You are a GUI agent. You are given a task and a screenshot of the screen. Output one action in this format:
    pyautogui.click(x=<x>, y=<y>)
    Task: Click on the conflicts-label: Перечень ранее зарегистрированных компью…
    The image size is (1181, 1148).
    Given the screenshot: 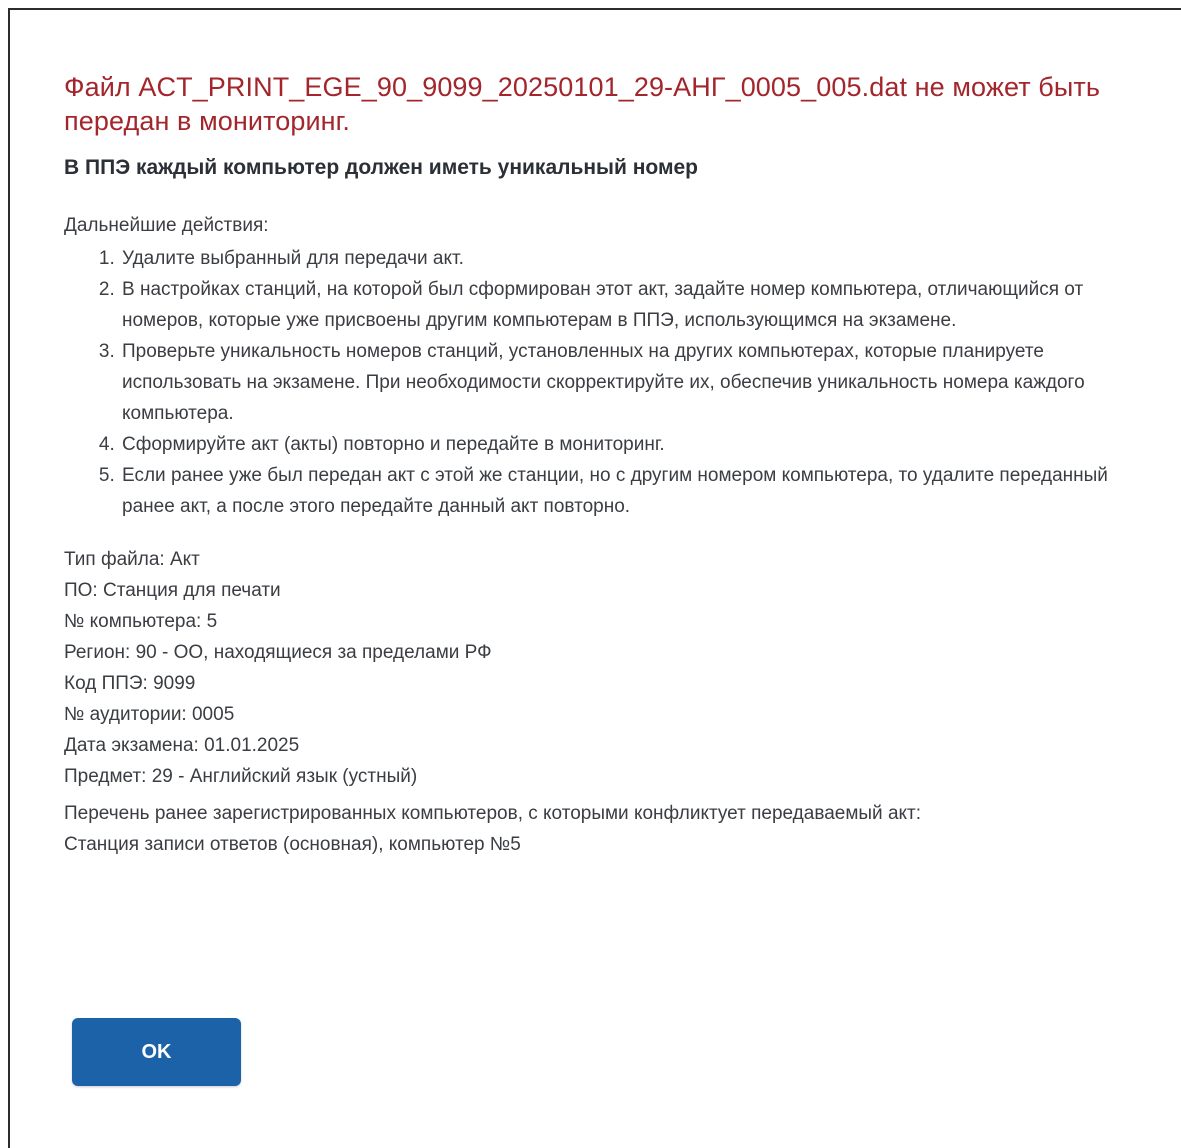 What is the action you would take?
    pyautogui.click(x=493, y=813)
    